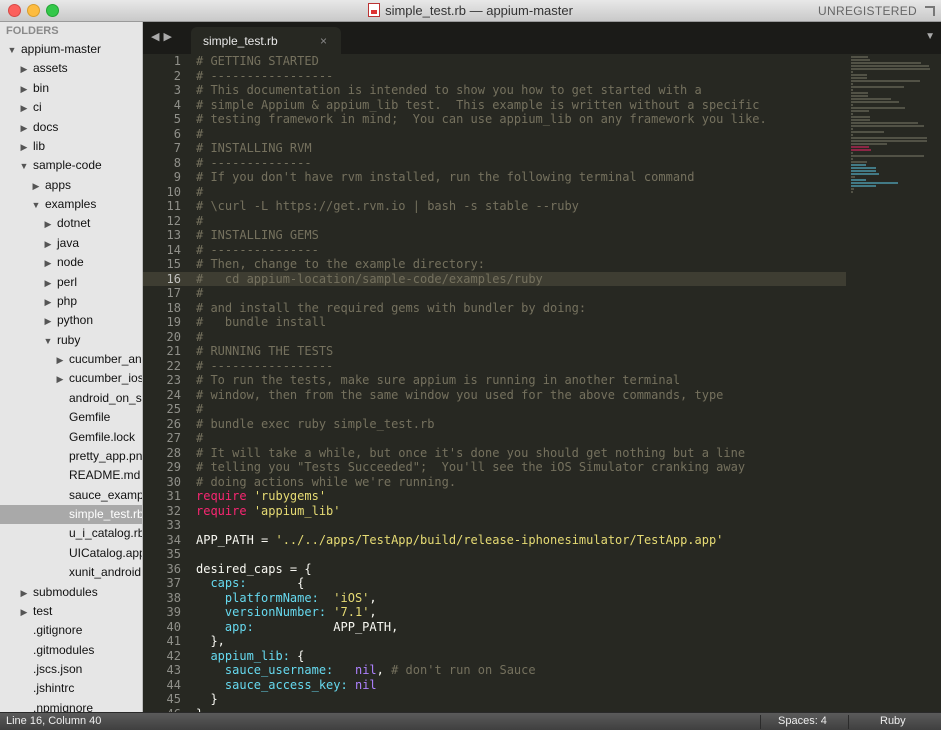 The width and height of the screenshot is (941, 730). What do you see at coordinates (71, 515) in the screenshot?
I see `sidebar-file: simple_test.rb` at bounding box center [71, 515].